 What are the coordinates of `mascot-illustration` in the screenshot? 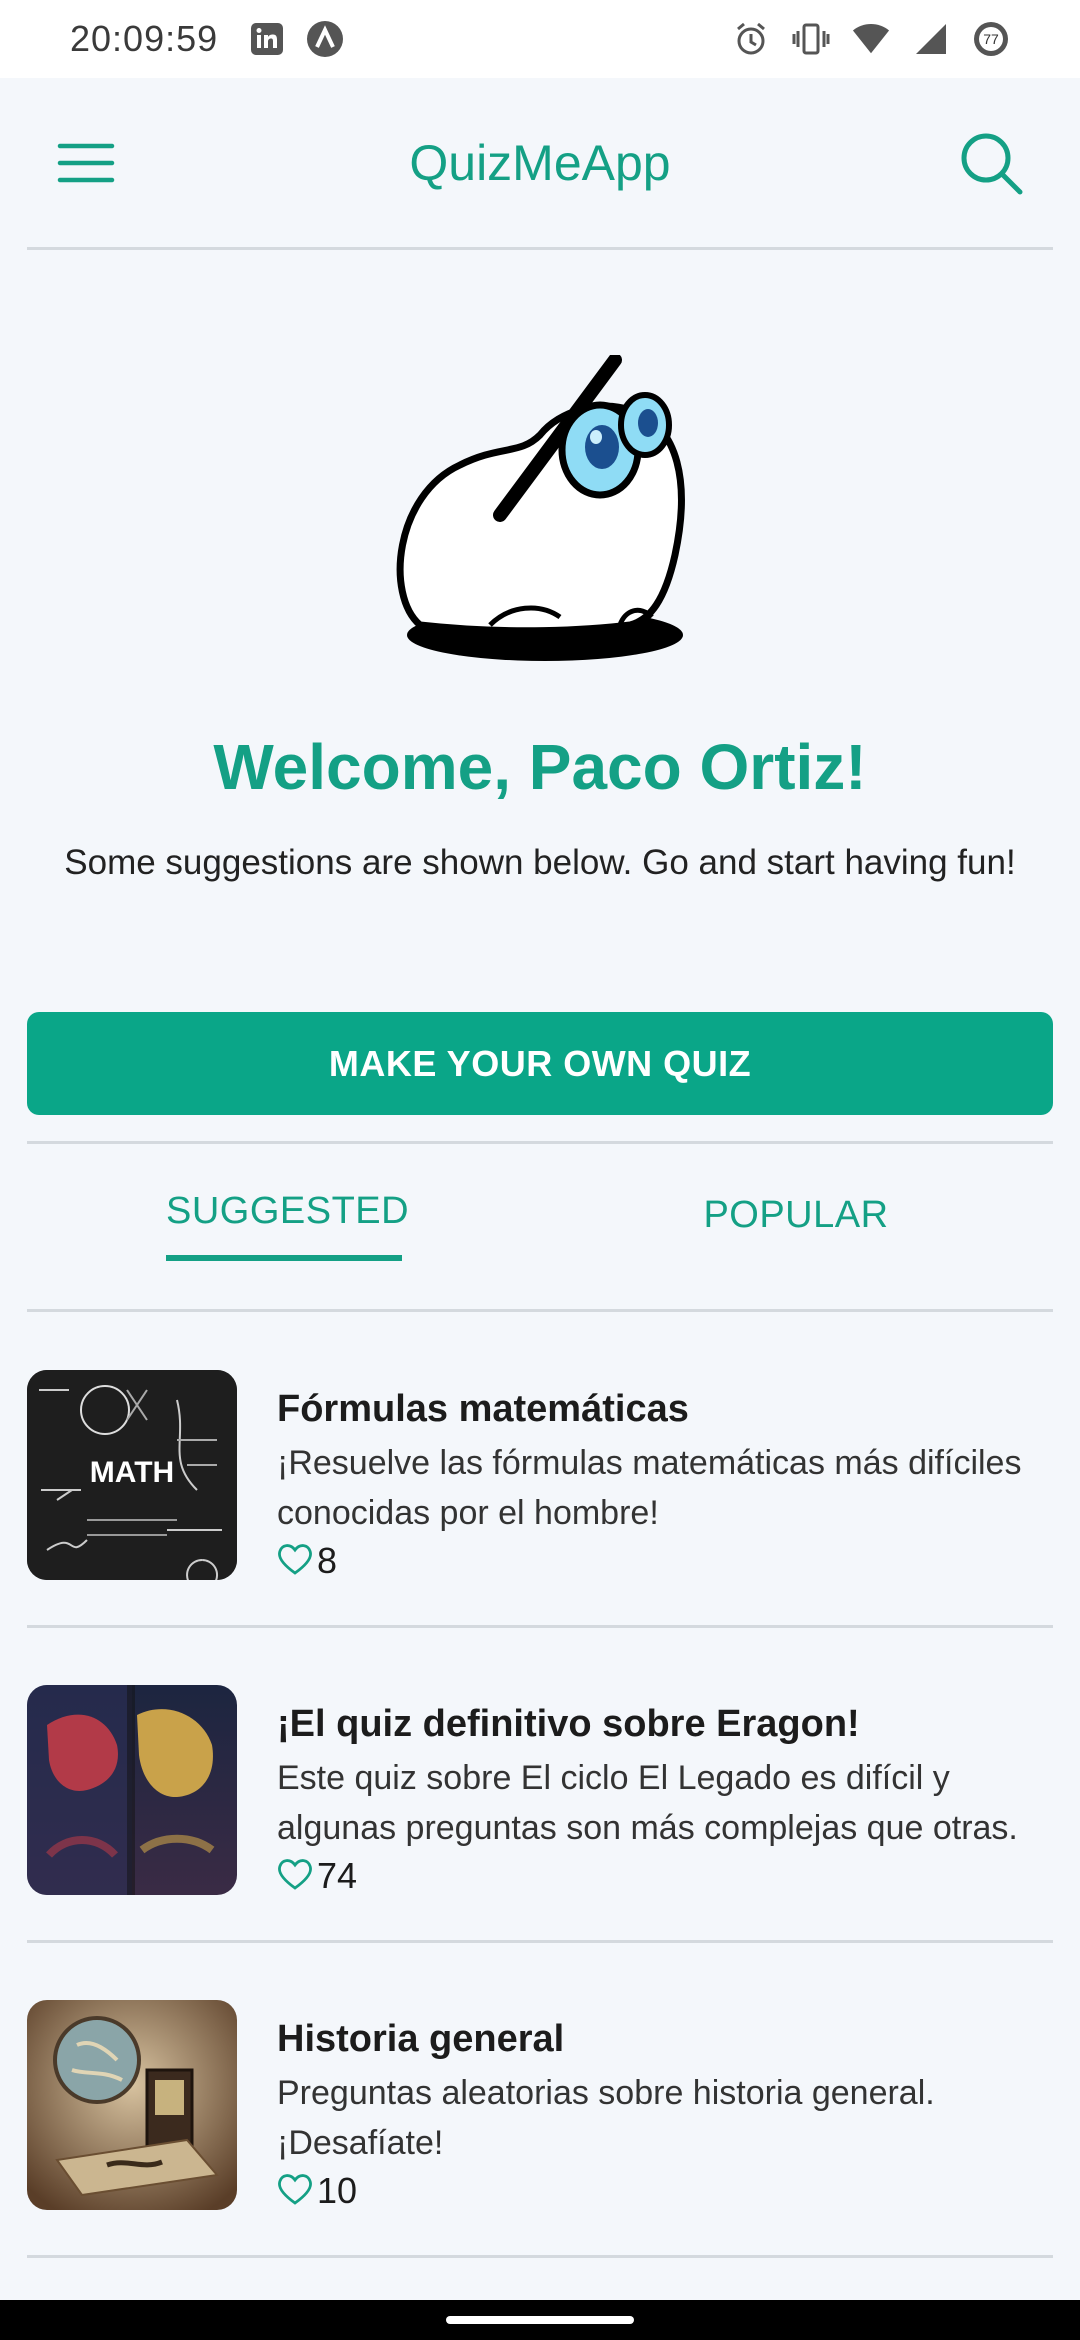 It's located at (545, 514).